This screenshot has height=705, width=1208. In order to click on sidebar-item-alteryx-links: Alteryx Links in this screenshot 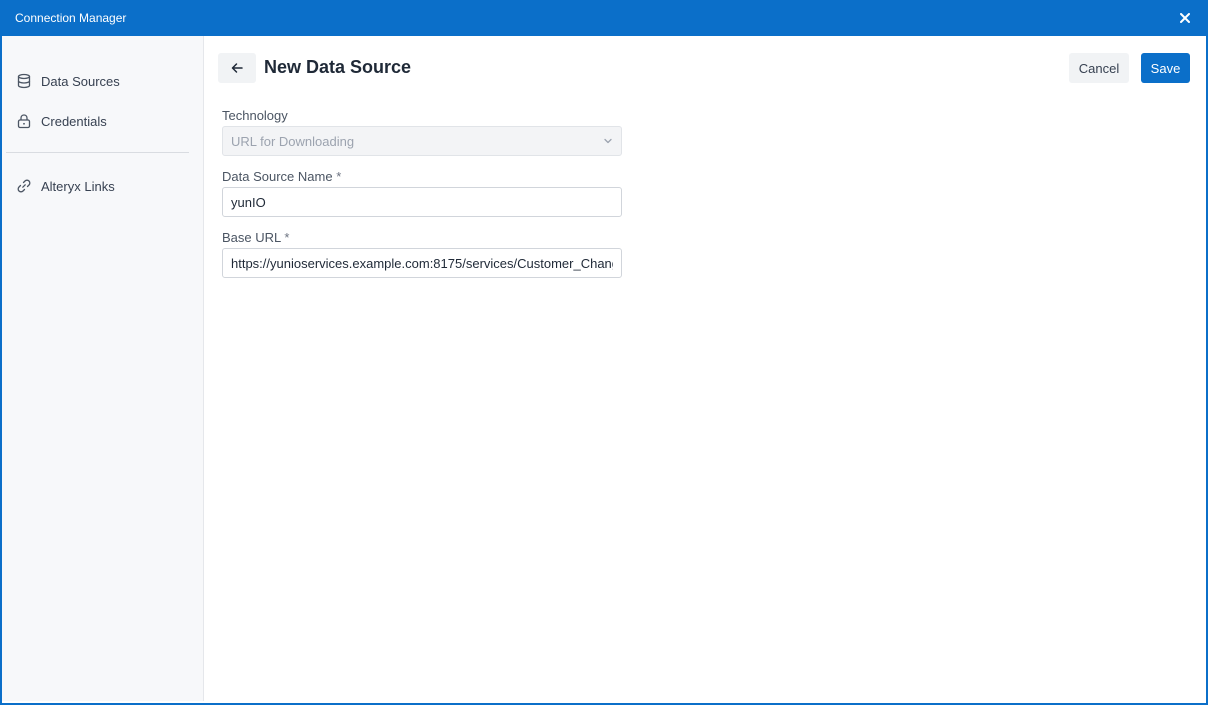, I will do `click(65, 186)`.